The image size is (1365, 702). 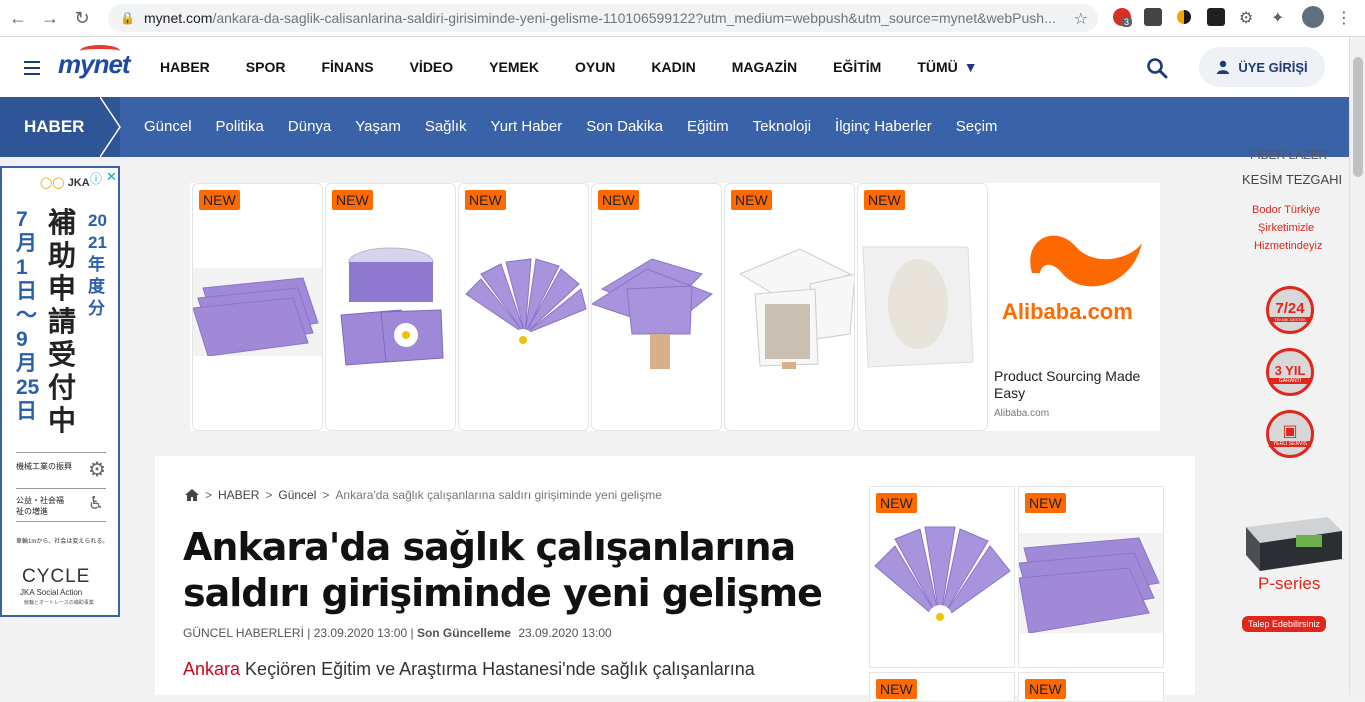 I want to click on sky-line-1: FİBER LAZER, so click(x=1289, y=155).